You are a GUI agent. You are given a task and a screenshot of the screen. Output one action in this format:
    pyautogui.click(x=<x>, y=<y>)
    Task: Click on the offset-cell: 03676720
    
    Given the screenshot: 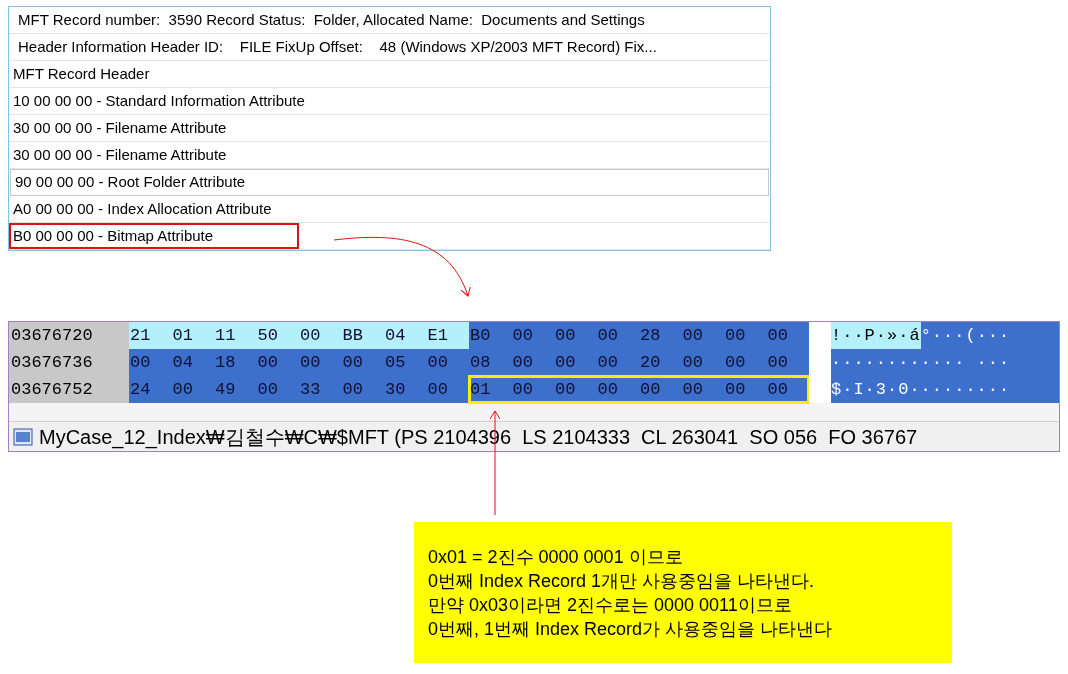 What is the action you would take?
    pyautogui.click(x=69, y=335)
    